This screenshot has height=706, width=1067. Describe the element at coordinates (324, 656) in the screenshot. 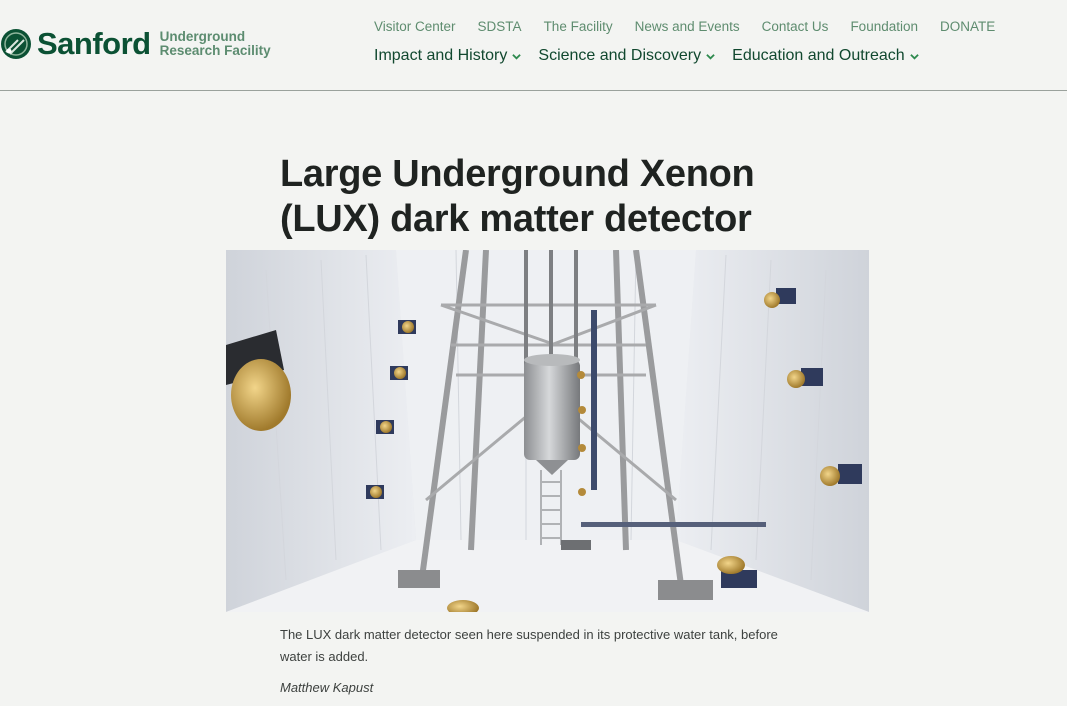

I see `caption-line2: water is added.` at that location.